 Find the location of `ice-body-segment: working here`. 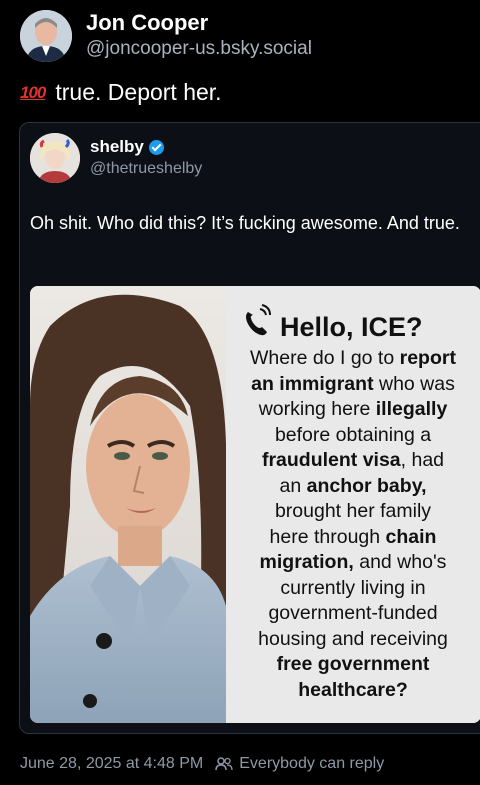

ice-body-segment: working here is located at coordinates (317, 409).